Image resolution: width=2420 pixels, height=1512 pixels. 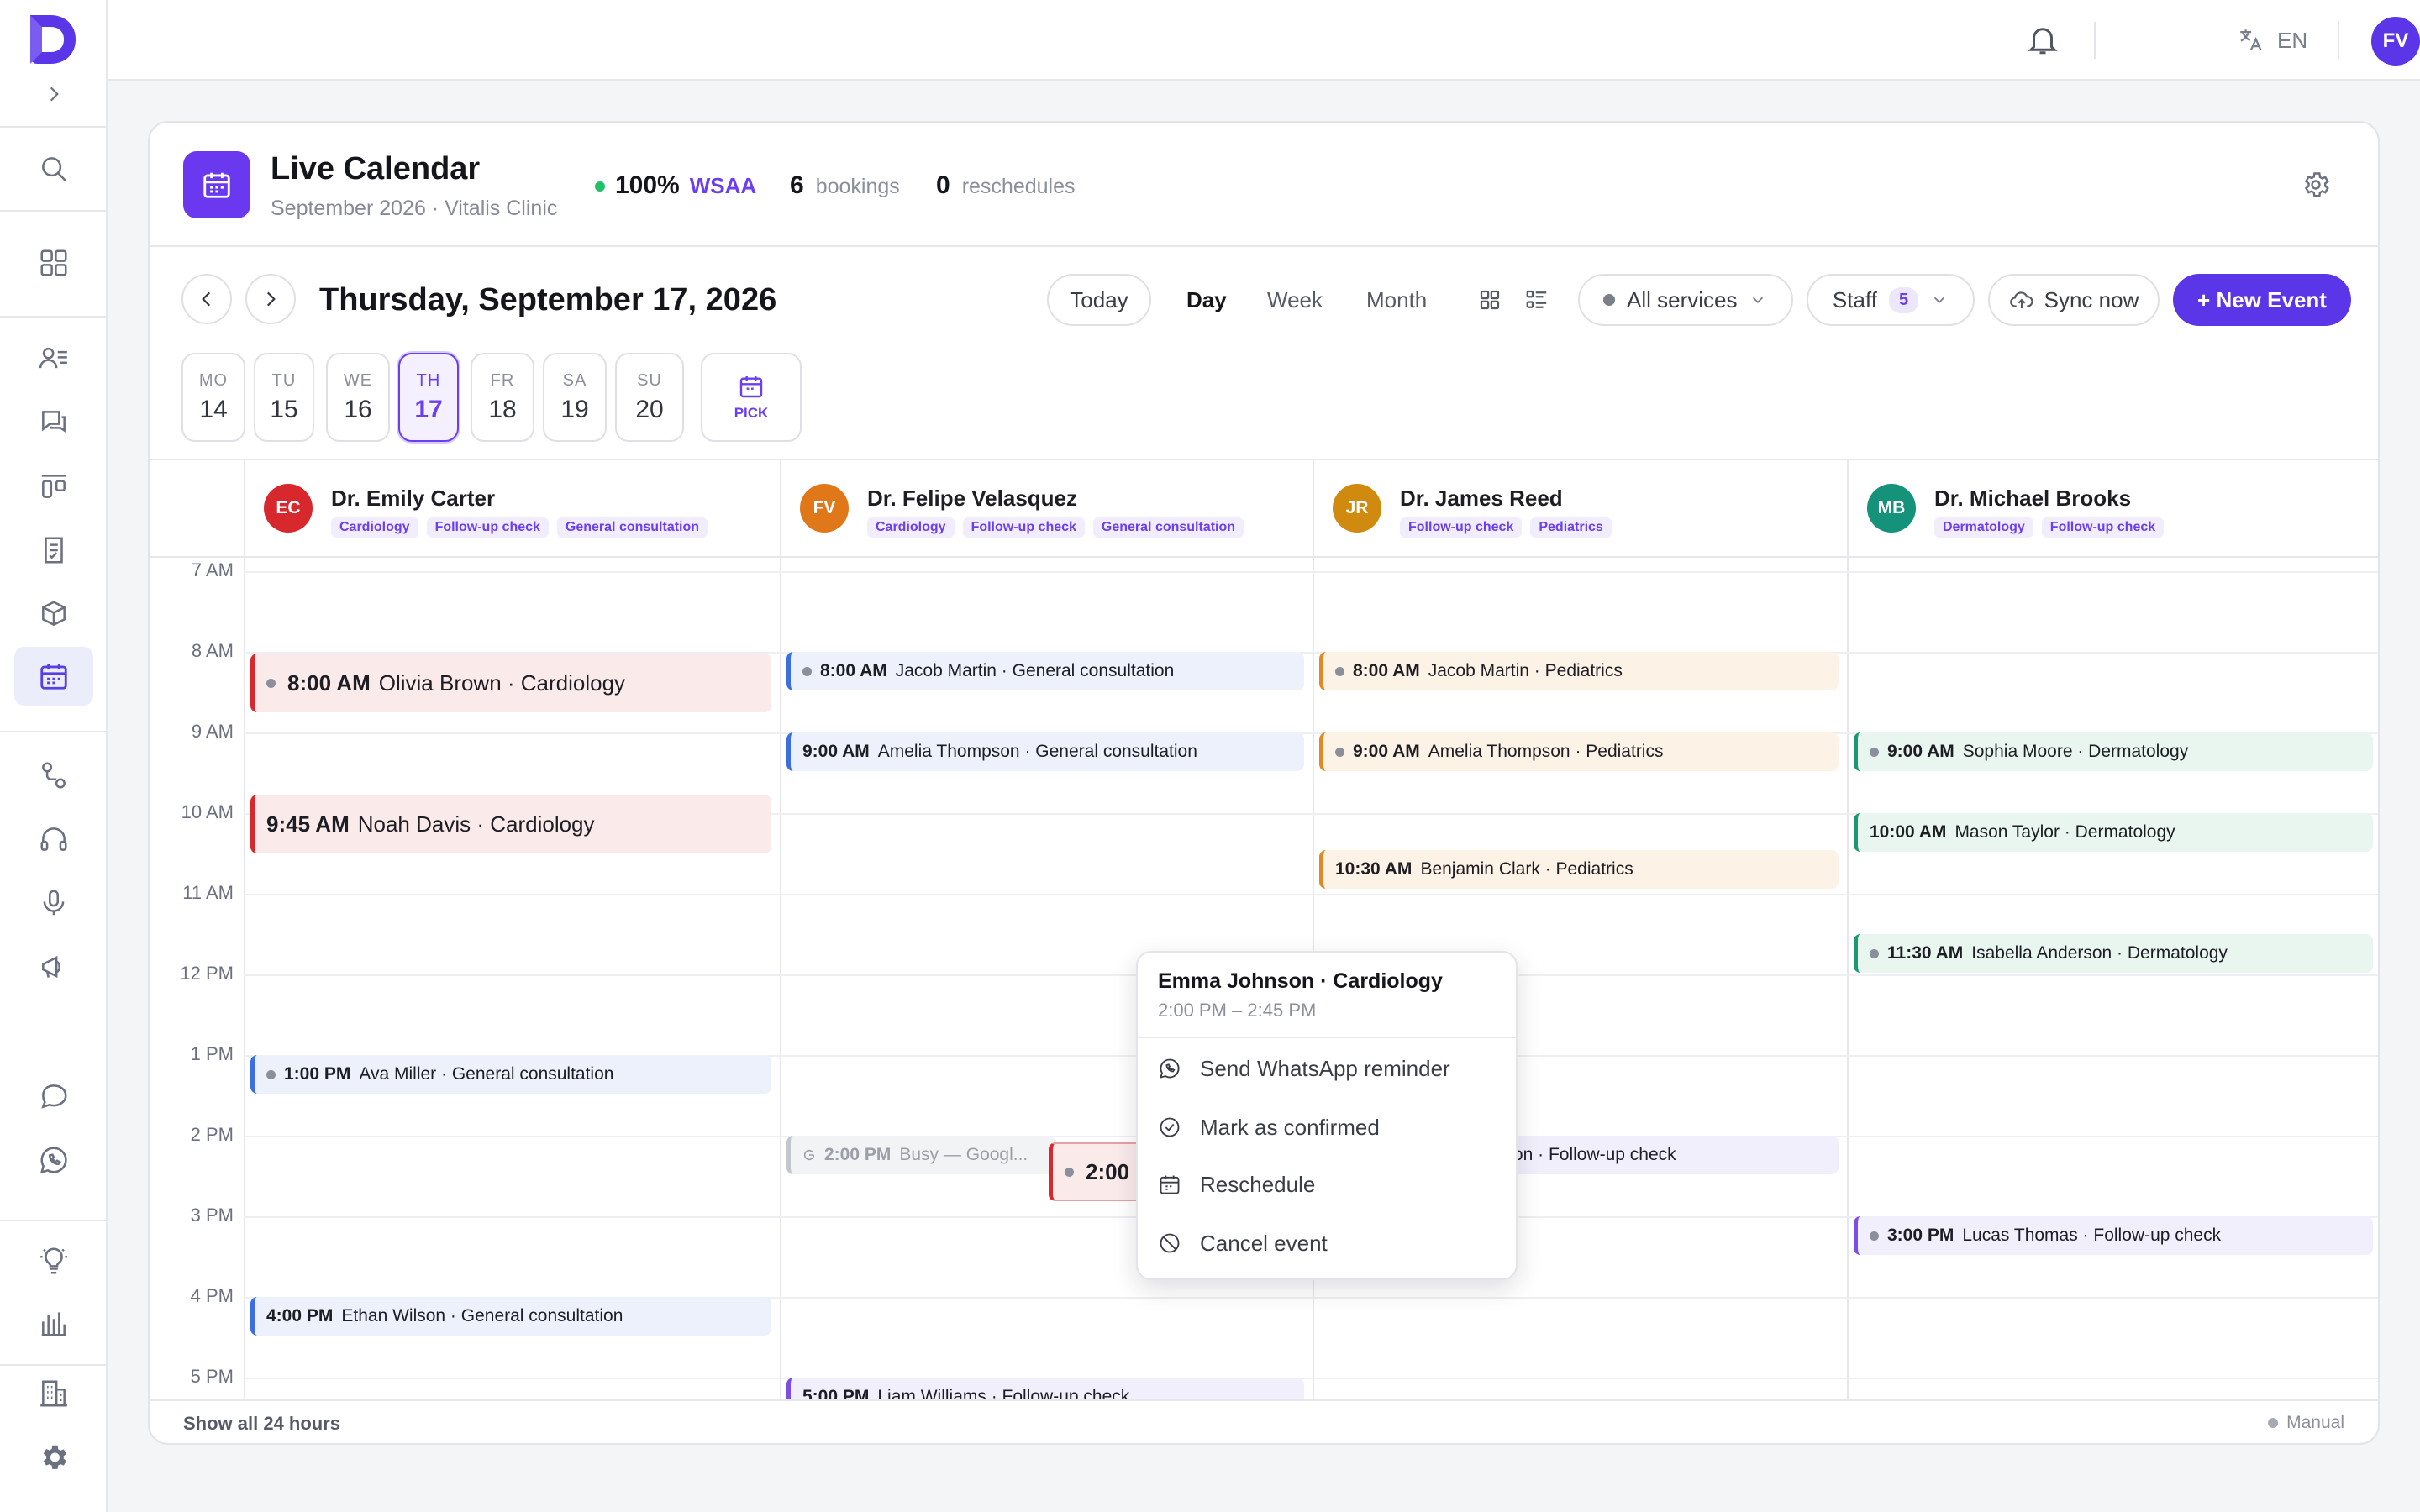 I want to click on day-option-fr: FR 18, so click(x=502, y=397).